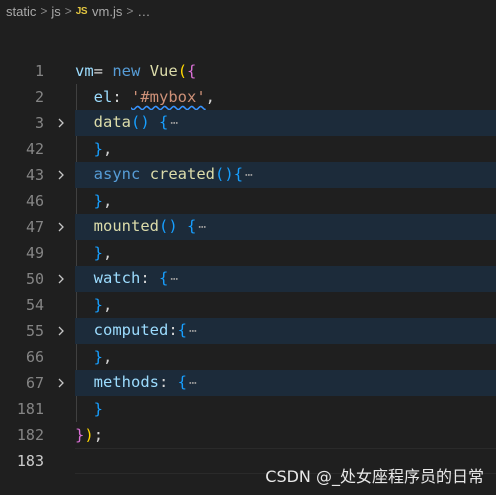  What do you see at coordinates (81, 11) in the screenshot?
I see `js-file-icon: JS` at bounding box center [81, 11].